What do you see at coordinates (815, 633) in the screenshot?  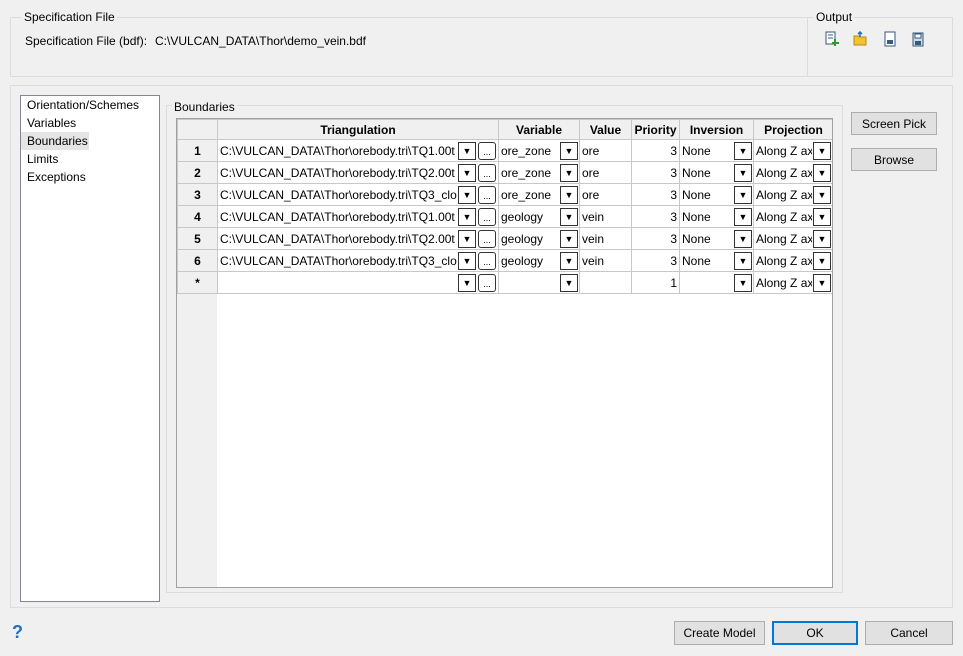 I see `ok-button: OK` at bounding box center [815, 633].